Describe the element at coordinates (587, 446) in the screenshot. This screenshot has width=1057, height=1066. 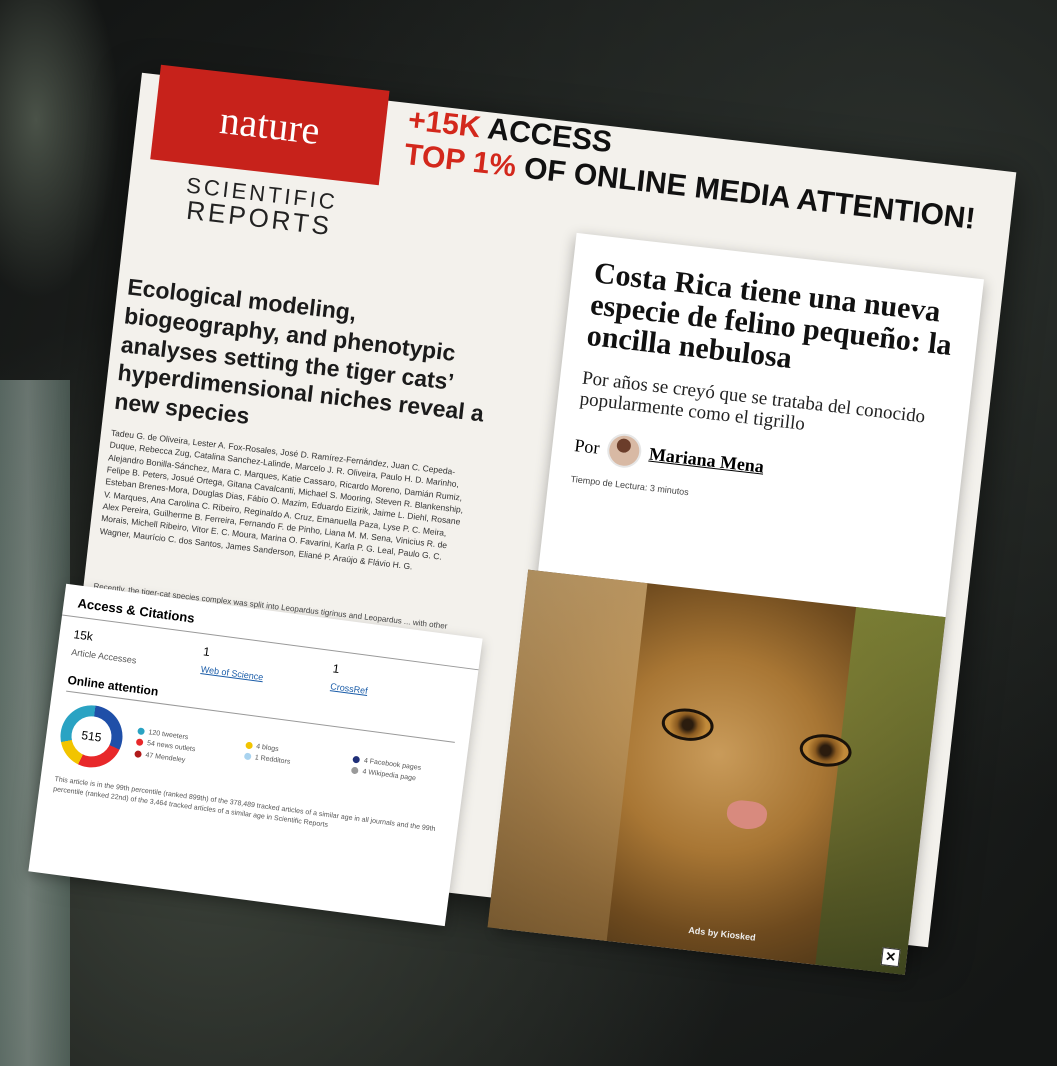
I see `byline-prefix: Por` at that location.